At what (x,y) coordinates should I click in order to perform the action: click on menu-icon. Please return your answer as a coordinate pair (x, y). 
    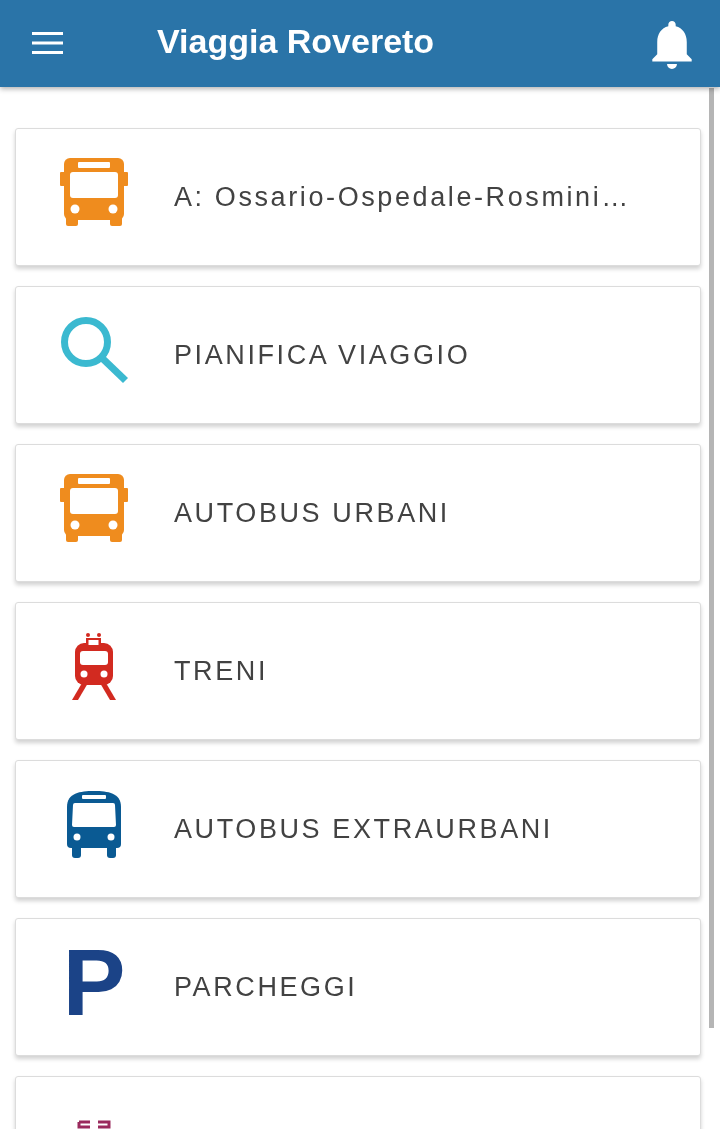
    Looking at the image, I should click on (47, 42).